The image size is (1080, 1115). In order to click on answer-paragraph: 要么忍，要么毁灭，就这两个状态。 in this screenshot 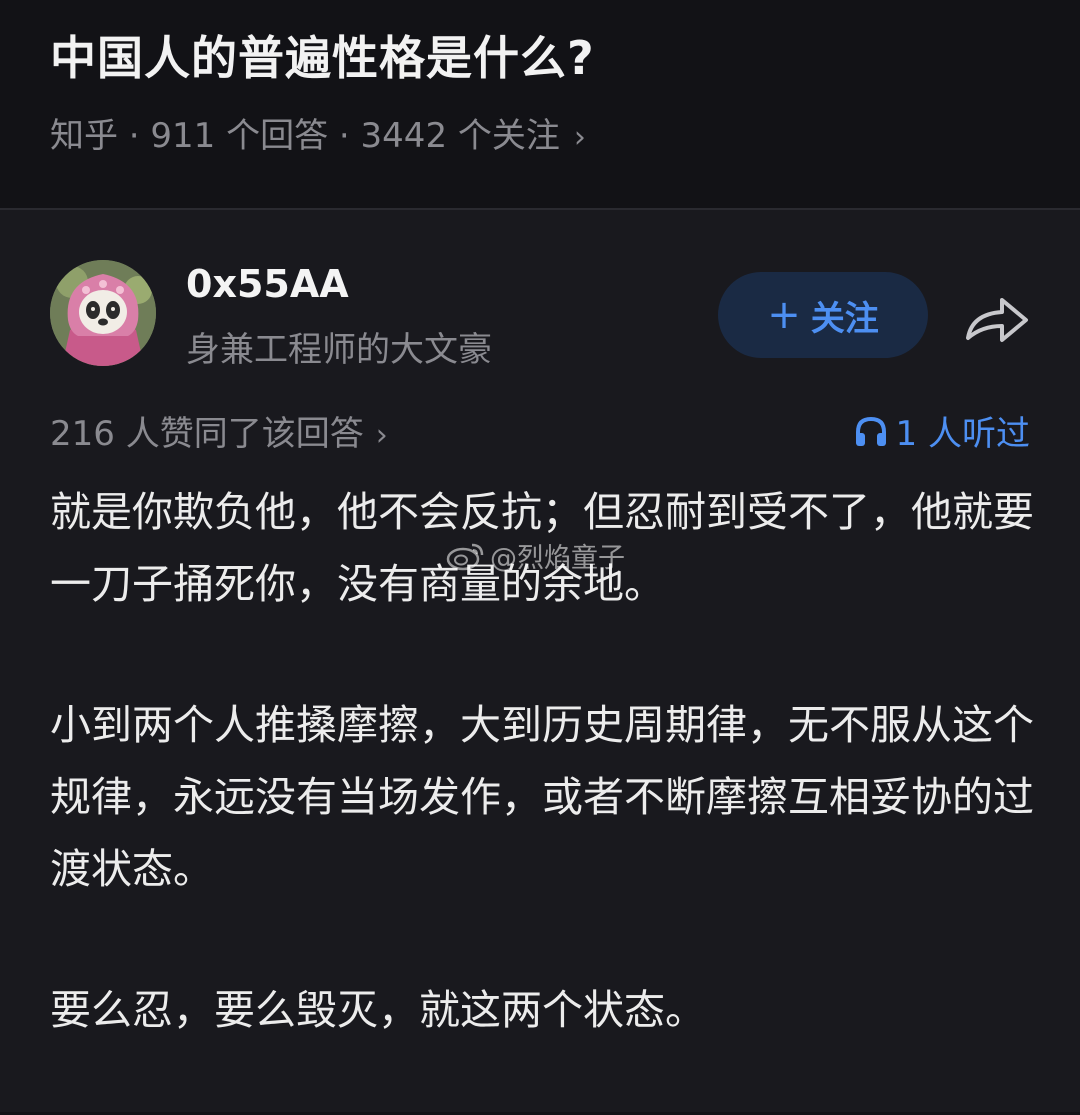, I will do `click(378, 1010)`.